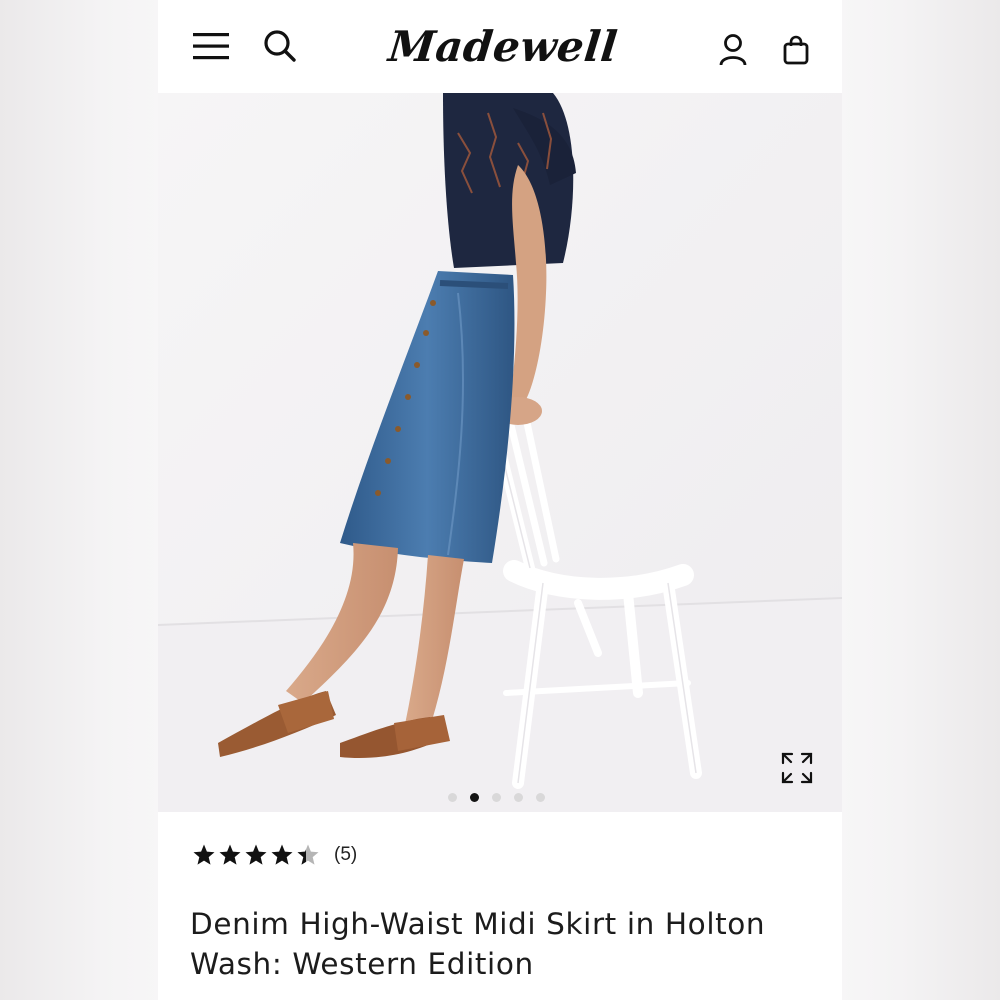 The image size is (1000, 1000). What do you see at coordinates (733, 50) in the screenshot?
I see `account-icon` at bounding box center [733, 50].